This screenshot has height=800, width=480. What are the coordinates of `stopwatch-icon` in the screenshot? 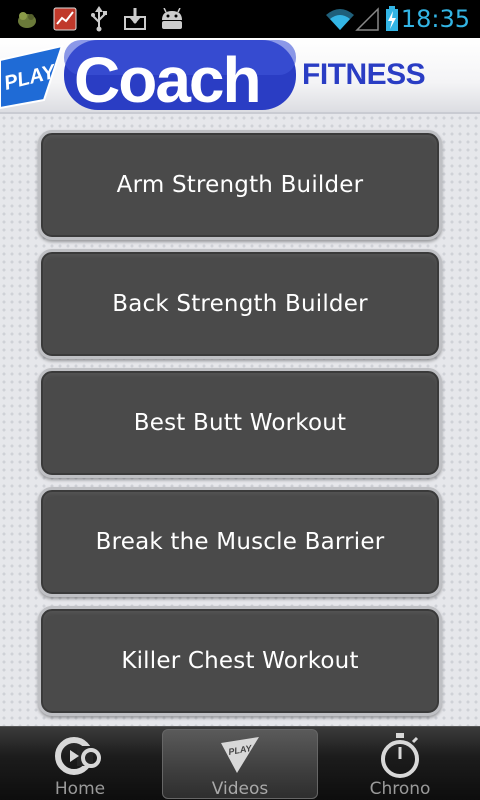 It's located at (400, 755).